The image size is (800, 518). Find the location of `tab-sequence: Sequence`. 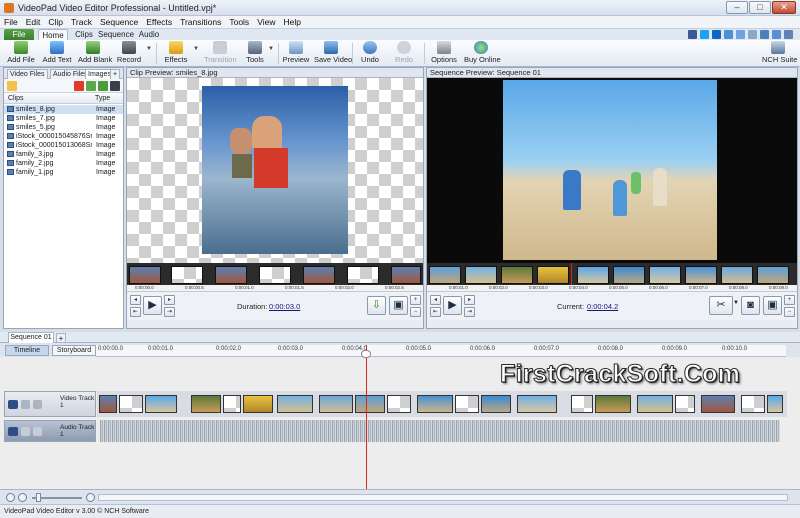

tab-sequence: Sequence is located at coordinates (116, 34).